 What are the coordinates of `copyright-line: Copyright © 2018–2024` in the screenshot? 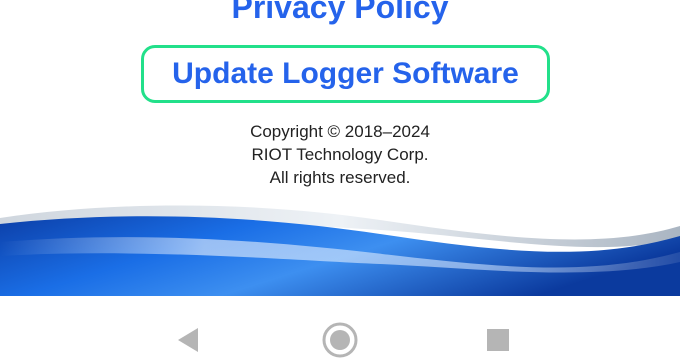 It's located at (340, 131).